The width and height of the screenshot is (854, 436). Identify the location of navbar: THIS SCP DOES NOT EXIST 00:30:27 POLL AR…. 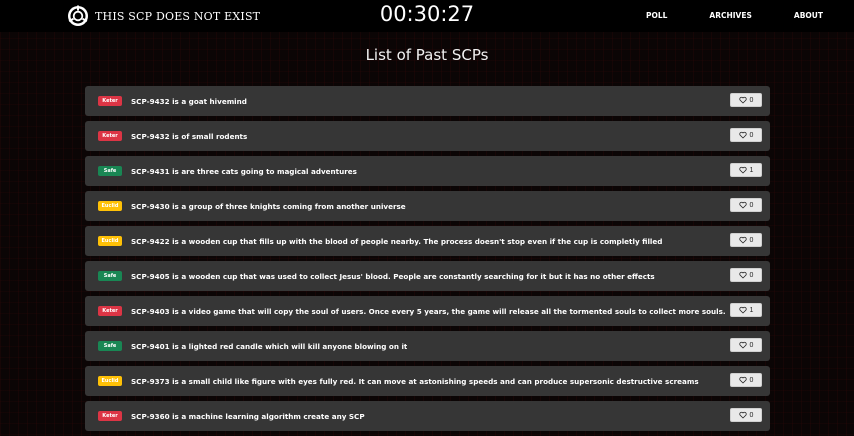
(427, 16).